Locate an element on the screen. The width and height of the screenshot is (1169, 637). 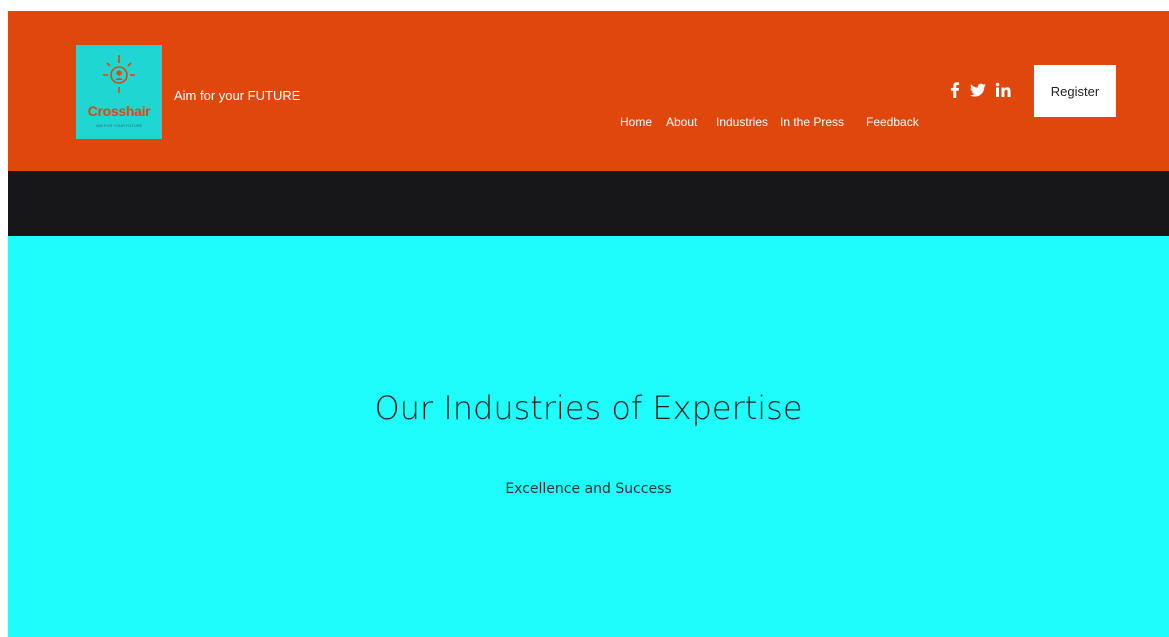
dark-band is located at coordinates (588, 203).